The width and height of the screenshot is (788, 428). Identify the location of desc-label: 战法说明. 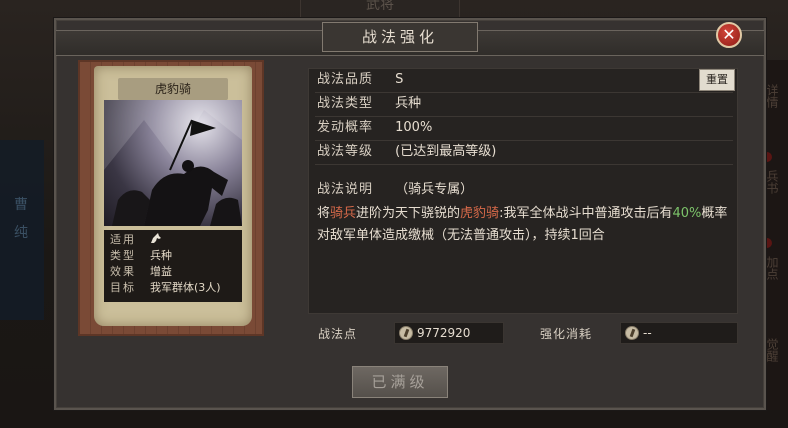
(345, 189).